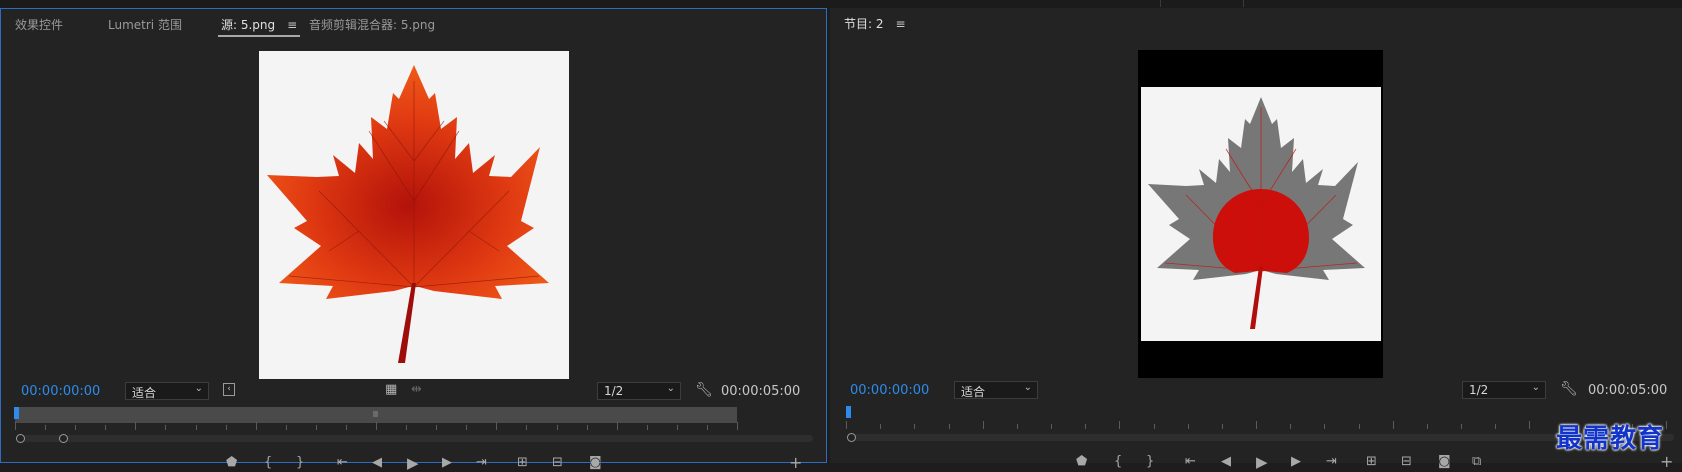  What do you see at coordinates (1504, 390) in the screenshot?
I see `program-resolution-select: 1/2 ⌄` at bounding box center [1504, 390].